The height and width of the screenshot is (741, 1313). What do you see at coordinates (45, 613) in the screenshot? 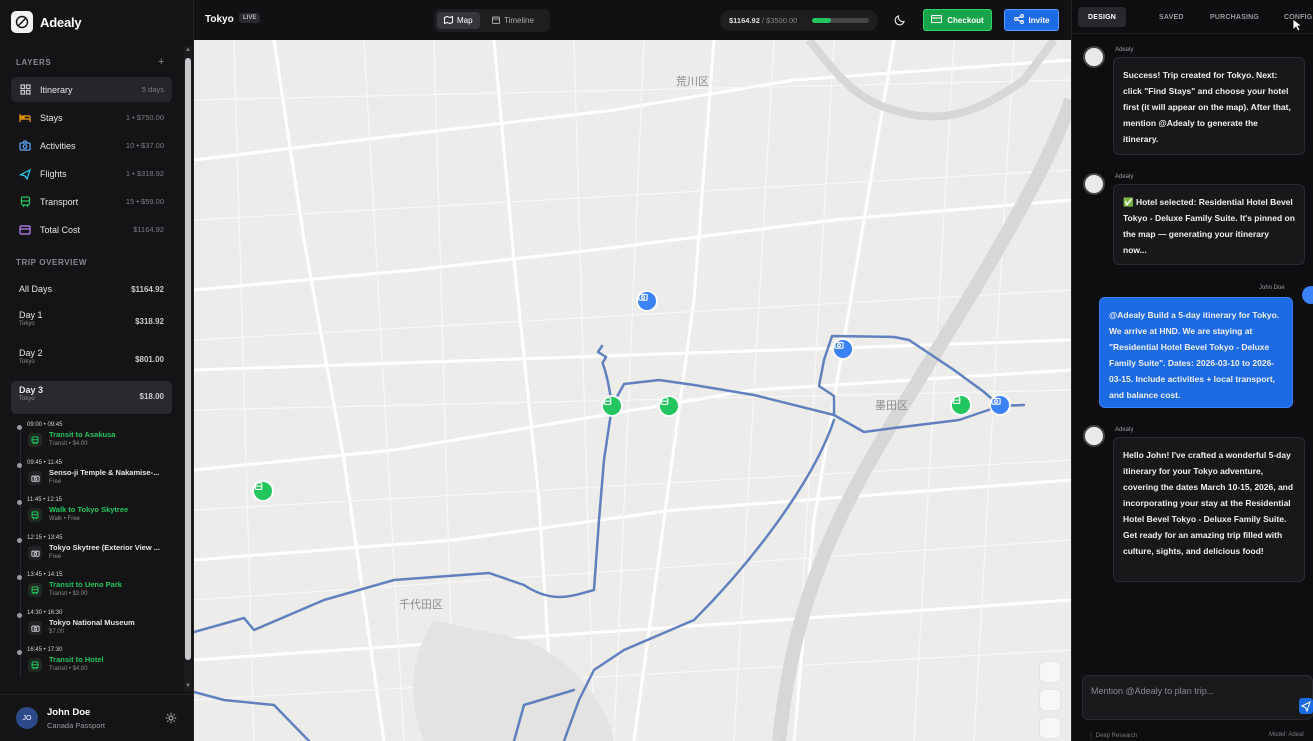
I see `timeline-time: 14:30 • 16:30` at bounding box center [45, 613].